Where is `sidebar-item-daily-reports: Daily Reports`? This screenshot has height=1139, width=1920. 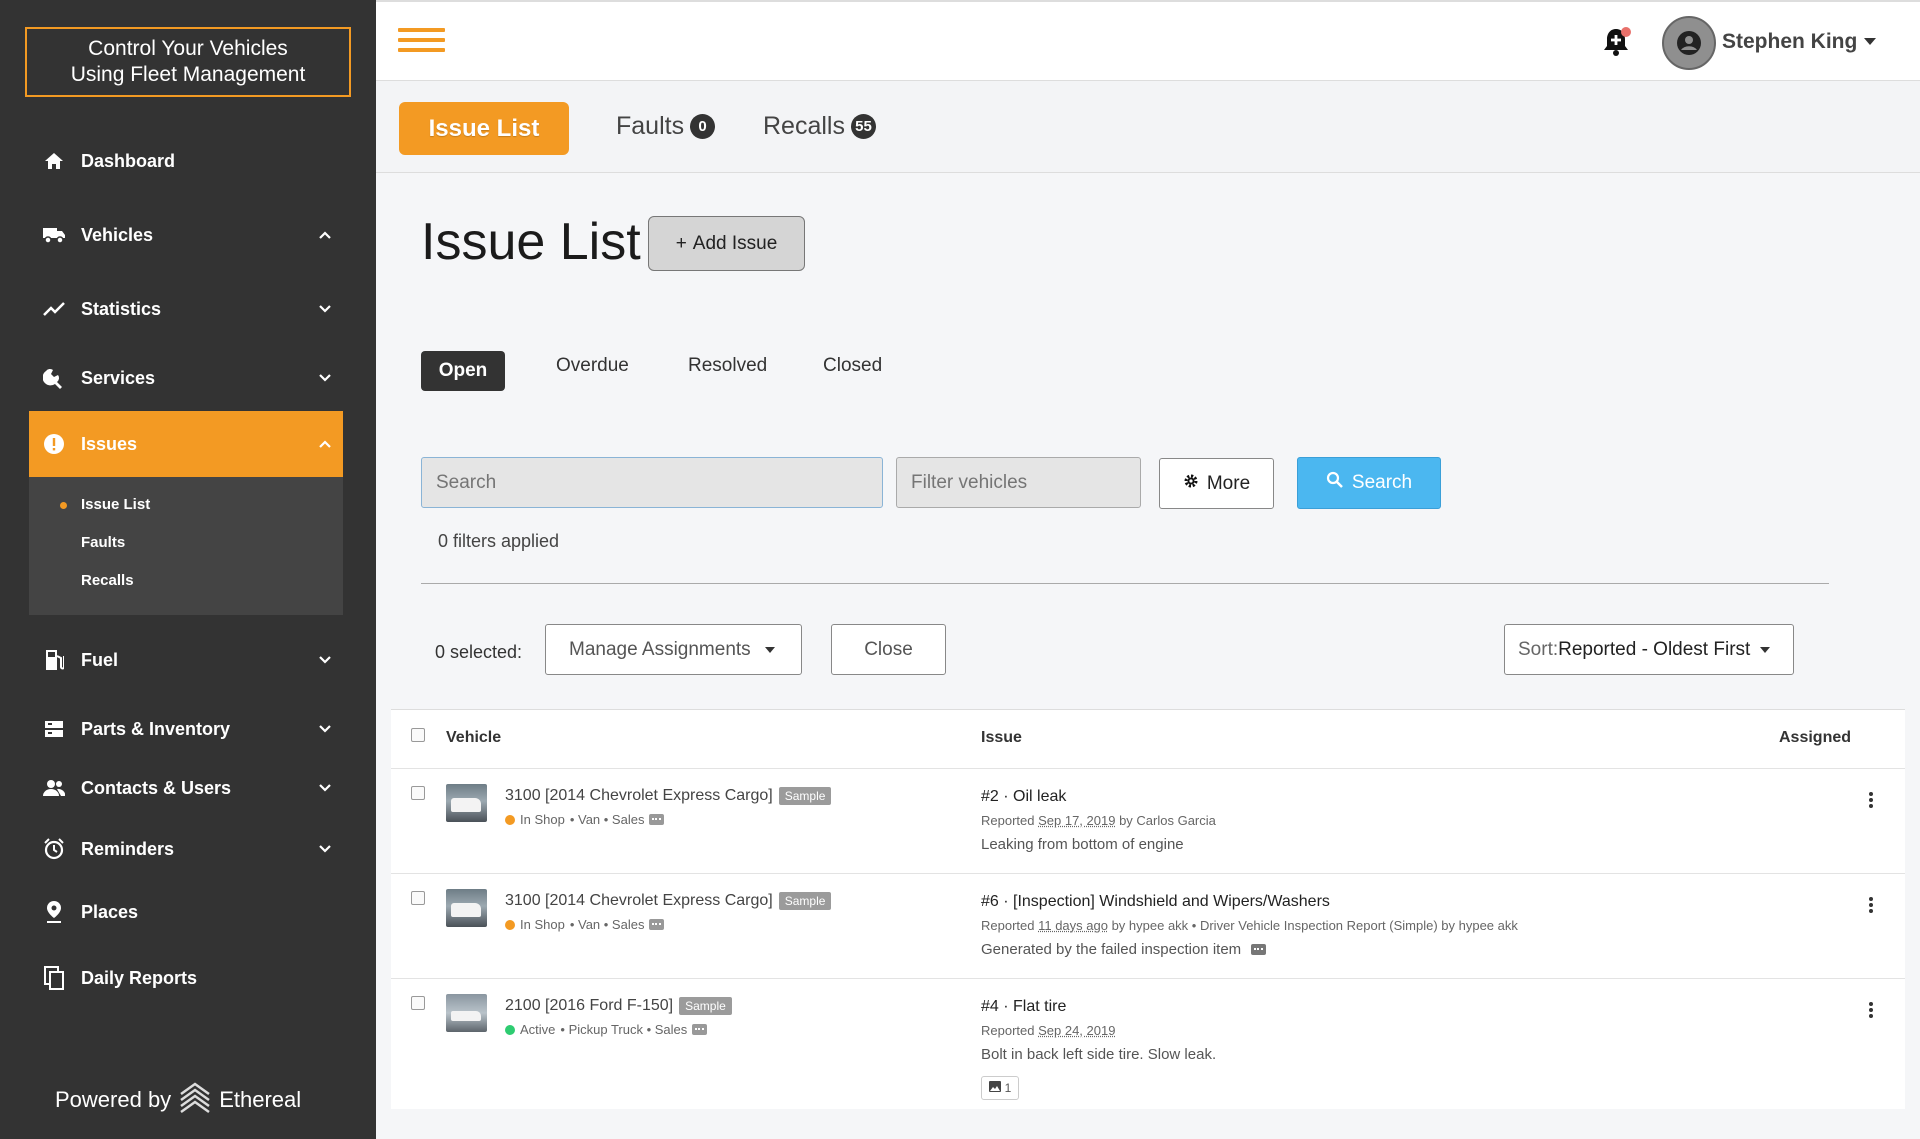 sidebar-item-daily-reports: Daily Reports is located at coordinates (186, 978).